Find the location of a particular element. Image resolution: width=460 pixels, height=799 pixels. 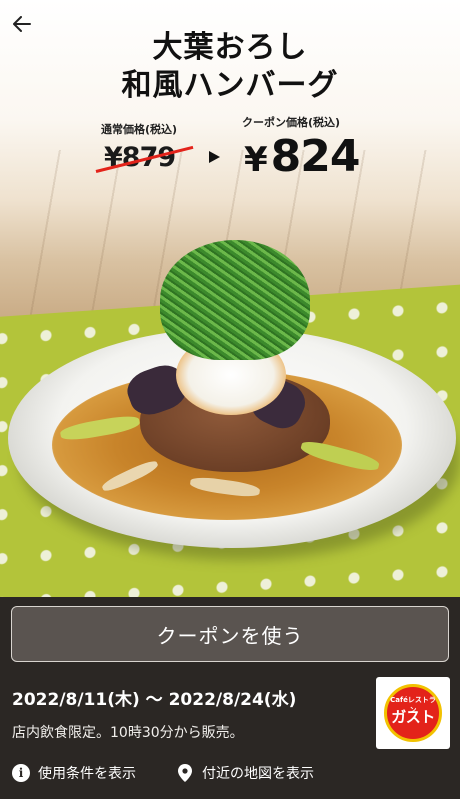

coupon-price-value: 824 is located at coordinates (315, 156).